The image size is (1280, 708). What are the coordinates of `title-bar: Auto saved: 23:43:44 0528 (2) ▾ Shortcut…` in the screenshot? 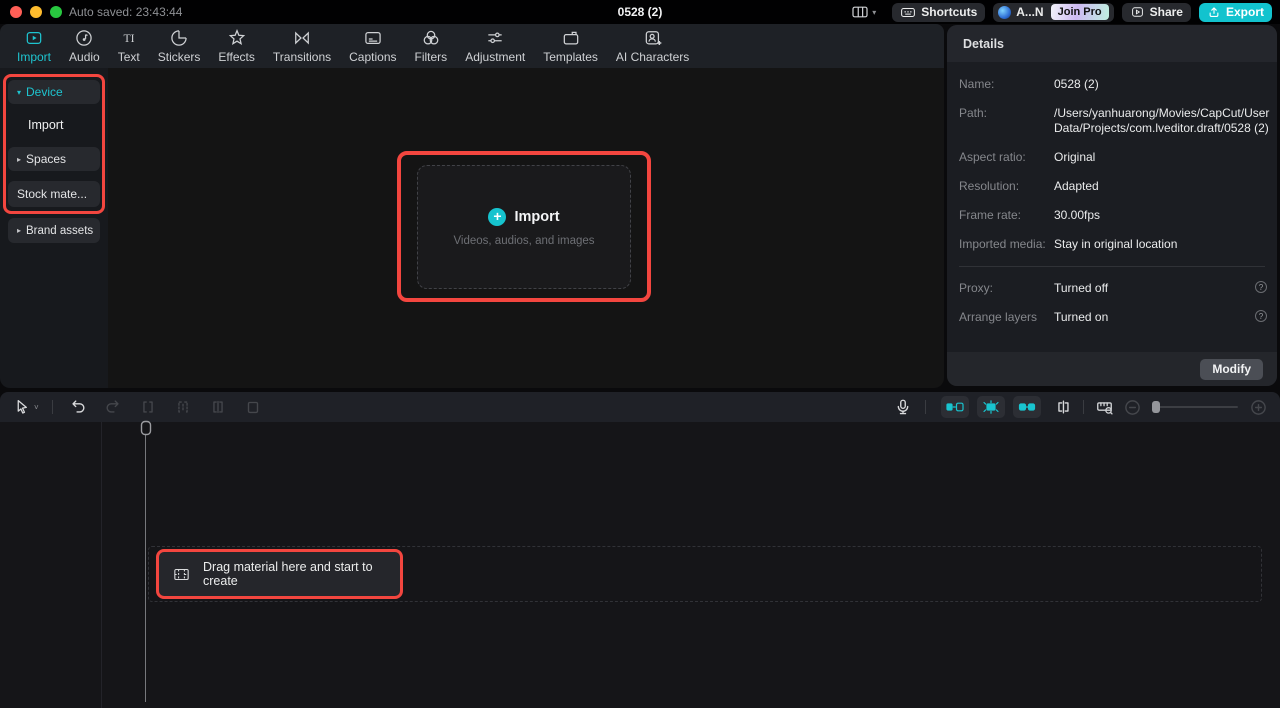 It's located at (640, 12).